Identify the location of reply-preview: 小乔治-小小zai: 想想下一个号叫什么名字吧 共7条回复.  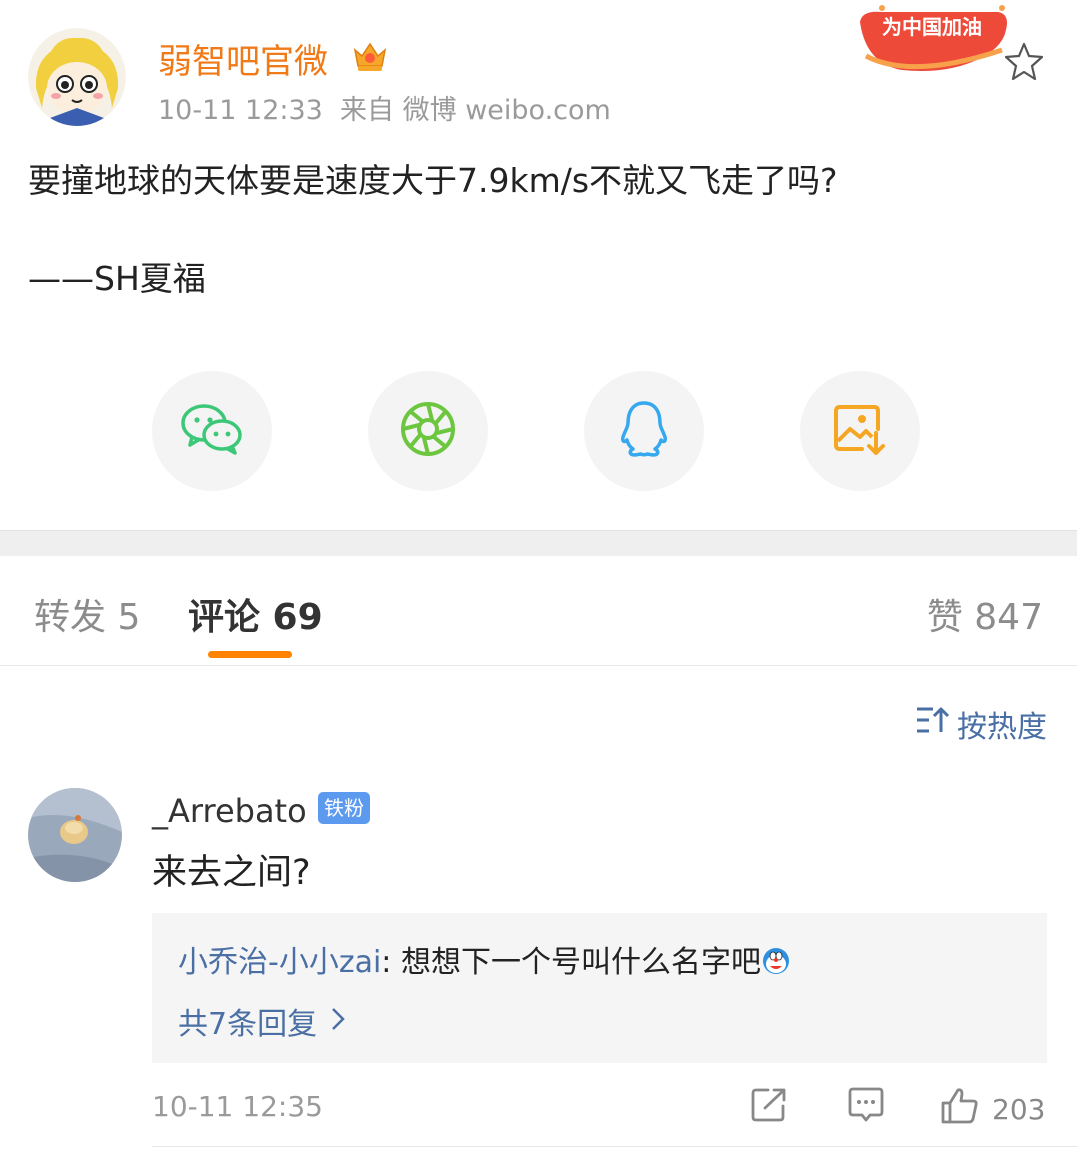
(599, 988).